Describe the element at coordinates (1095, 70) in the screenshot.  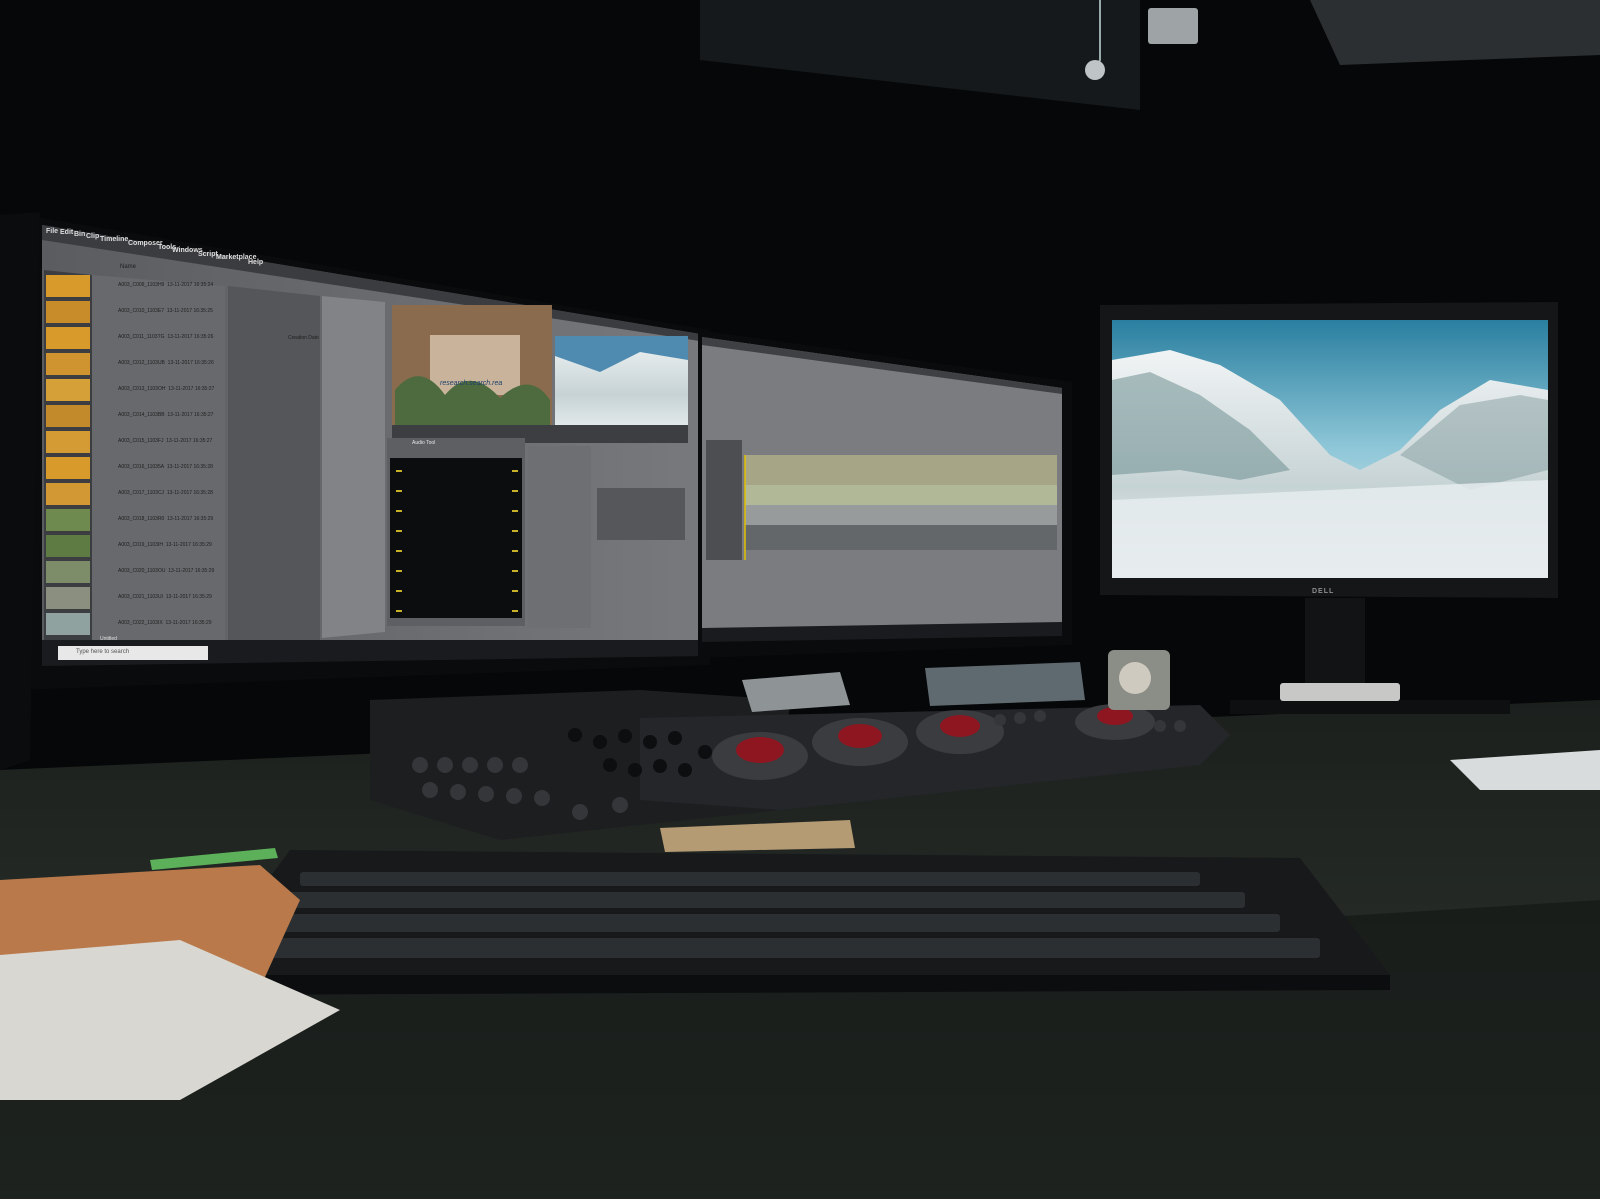
I see `lamp-fixture` at that location.